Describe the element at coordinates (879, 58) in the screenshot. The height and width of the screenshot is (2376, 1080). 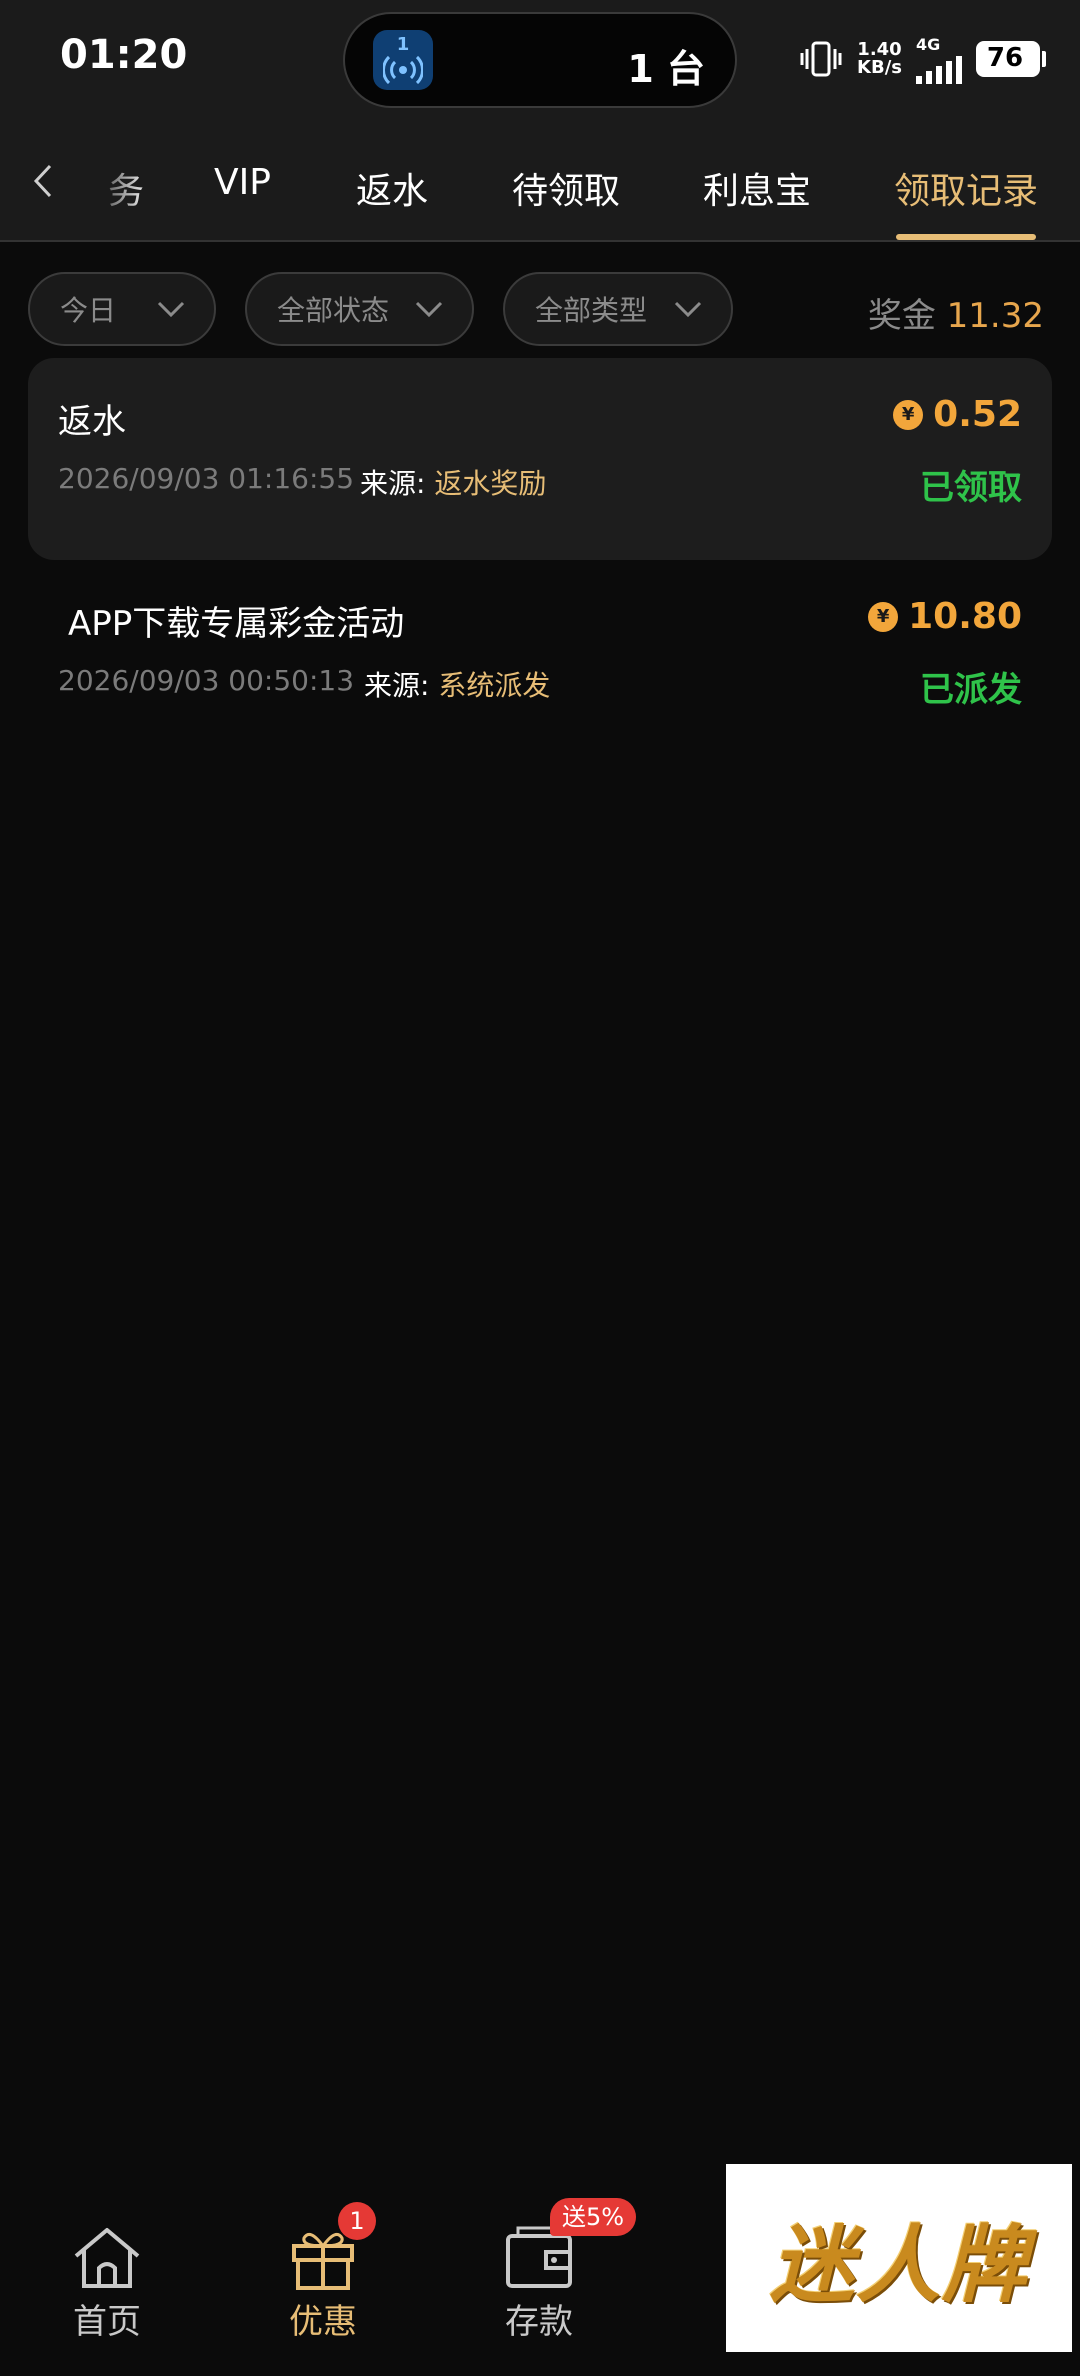
I see `net-speed: 1.40 KB/s` at that location.